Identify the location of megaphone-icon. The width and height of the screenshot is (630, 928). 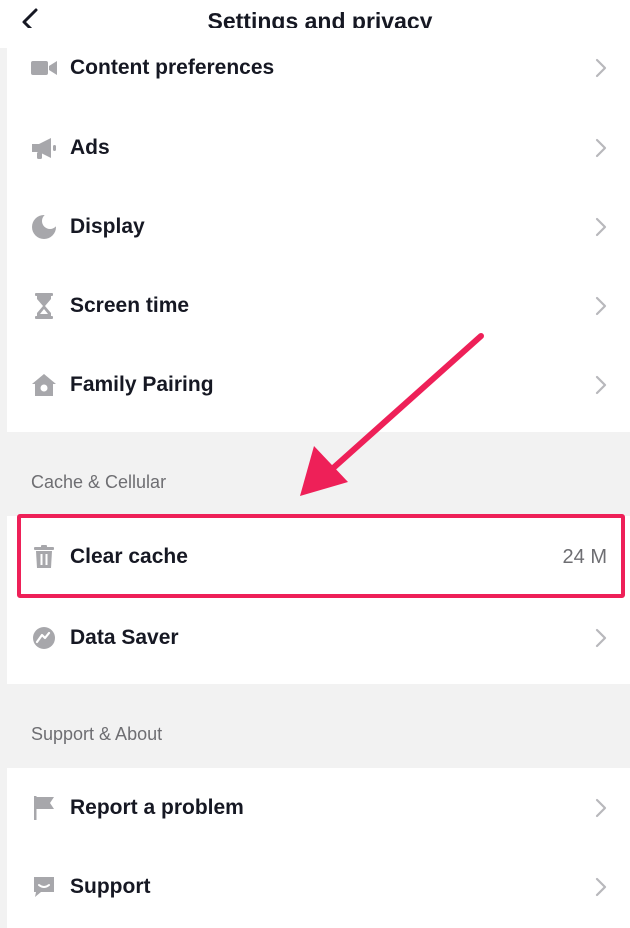
(44, 148).